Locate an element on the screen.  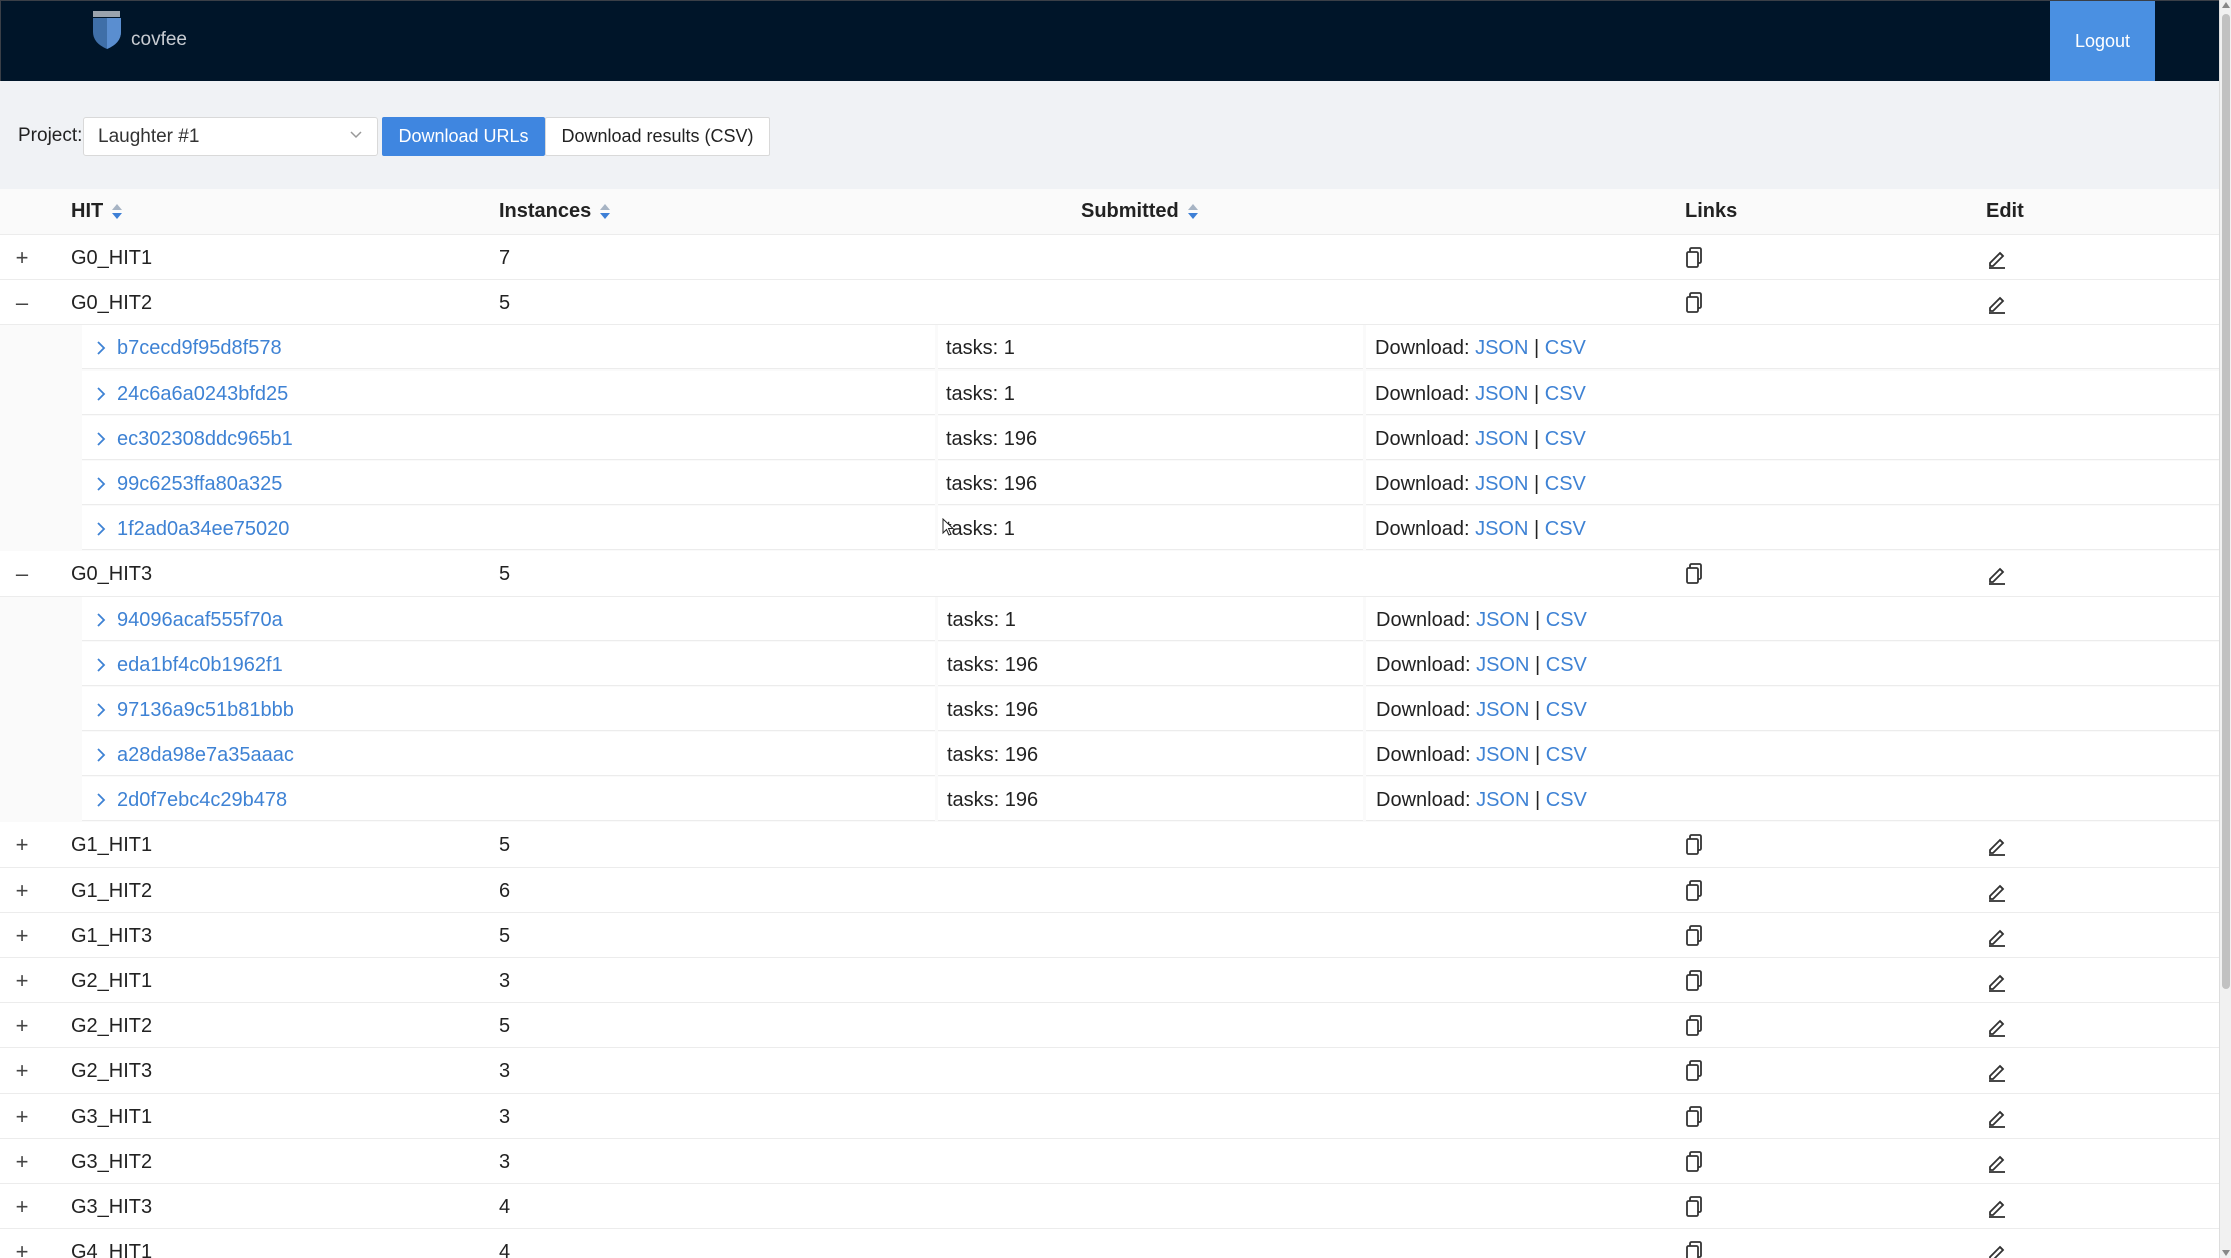
logout-button: Logout is located at coordinates (2102, 41).